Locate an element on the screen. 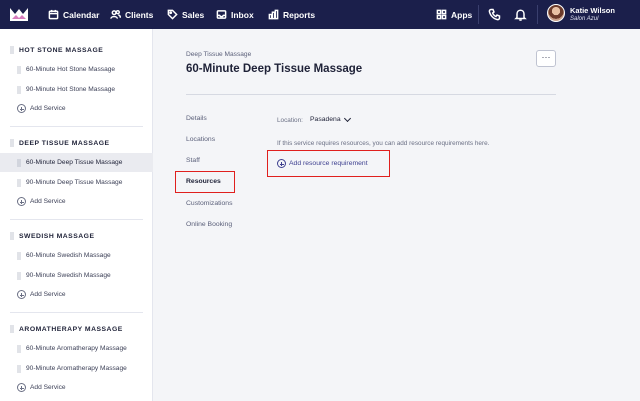  nav-sales: Sales is located at coordinates (185, 14).